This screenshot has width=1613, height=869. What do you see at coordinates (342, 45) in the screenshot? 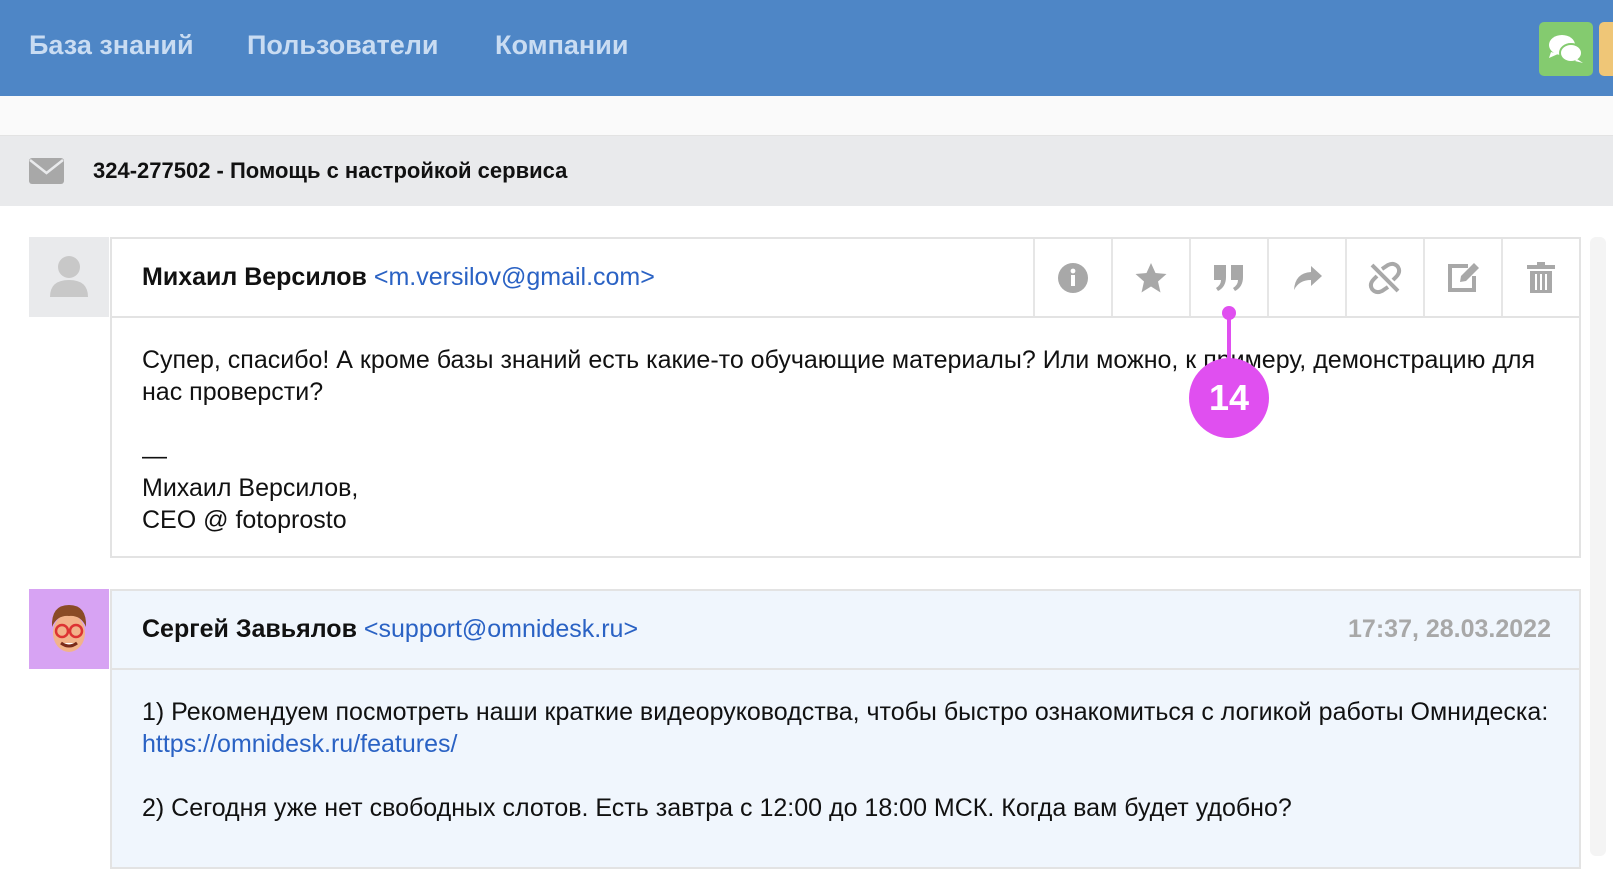
I see `nav-users: Пользователи` at bounding box center [342, 45].